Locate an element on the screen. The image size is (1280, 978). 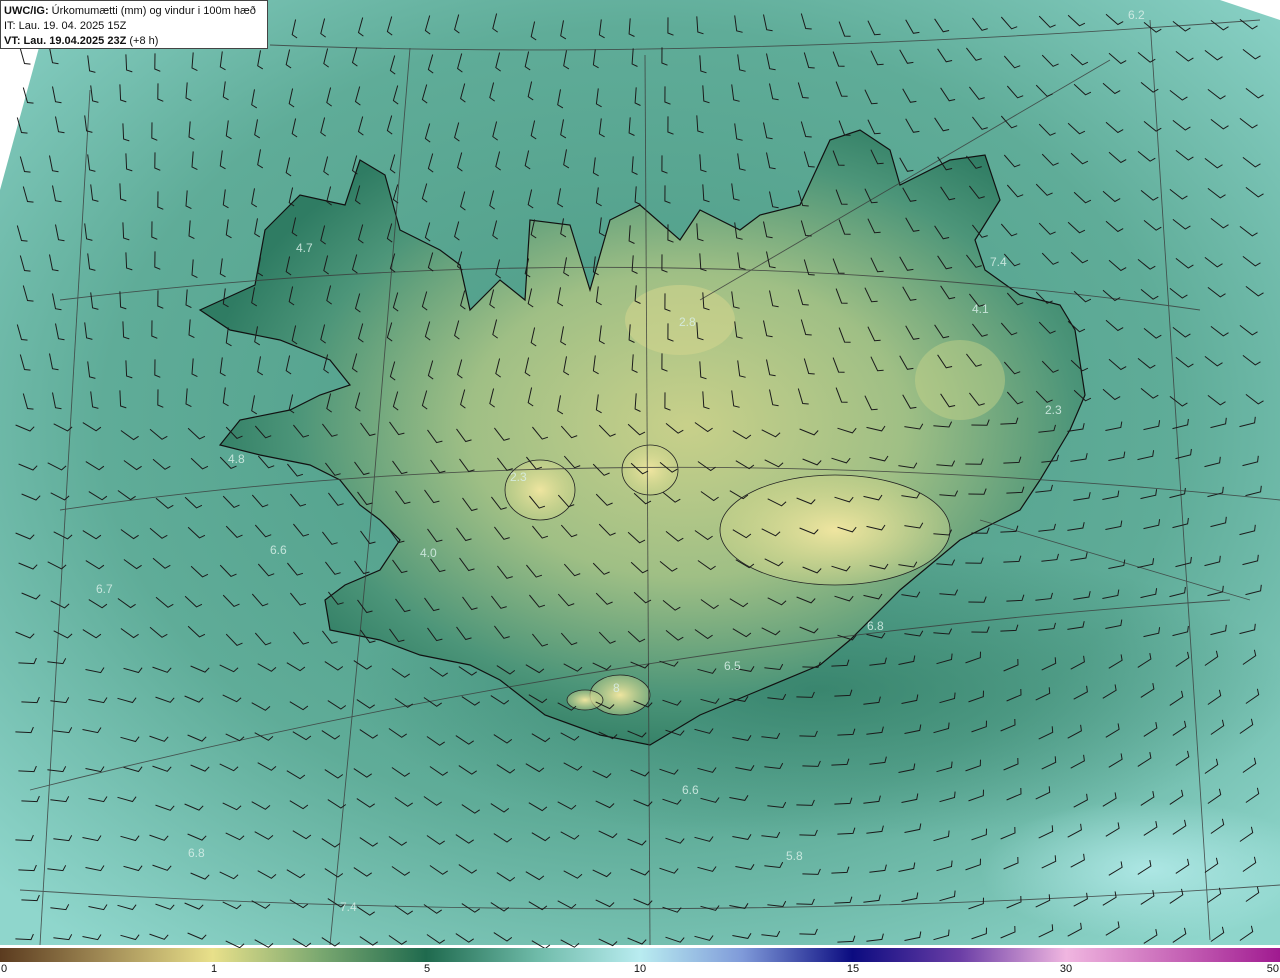
vatnajokull is located at coordinates (835, 530).